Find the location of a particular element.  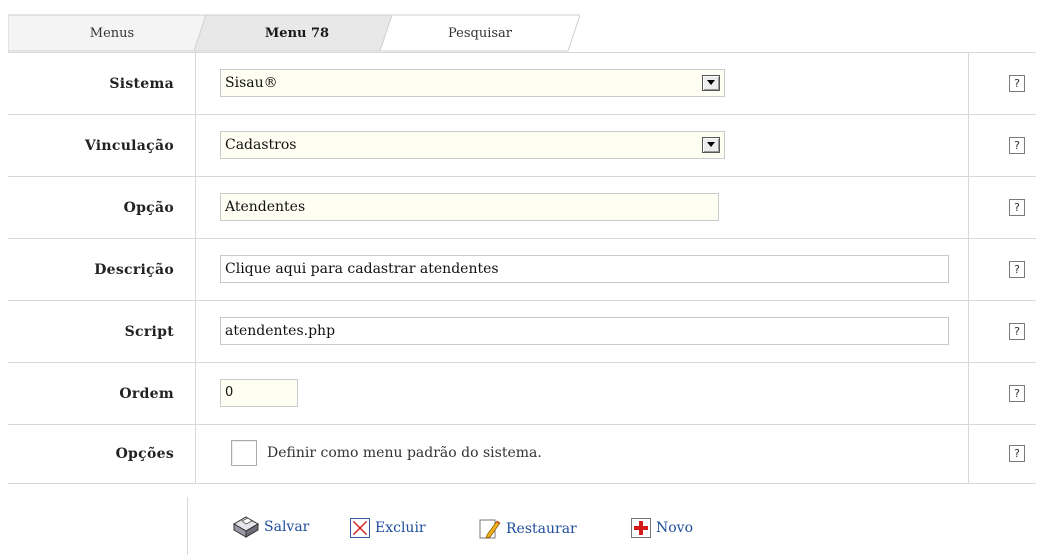

sistema-select: Sisau® is located at coordinates (472, 82).